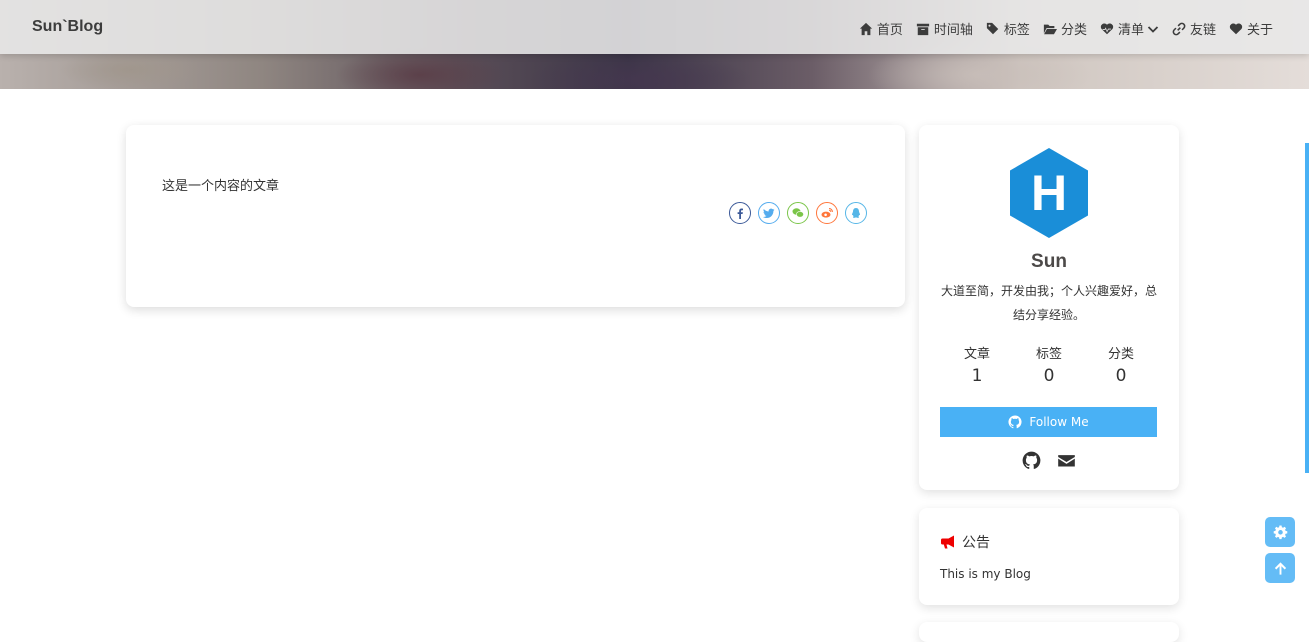 The image size is (1309, 642). I want to click on nav-item-label: 清单, so click(1130, 30).